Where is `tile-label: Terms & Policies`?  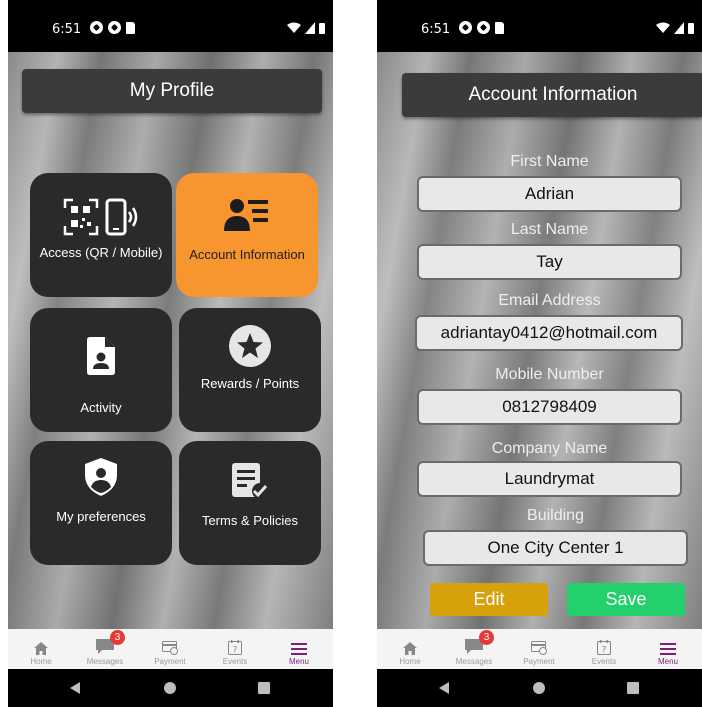
tile-label: Terms & Policies is located at coordinates (250, 520).